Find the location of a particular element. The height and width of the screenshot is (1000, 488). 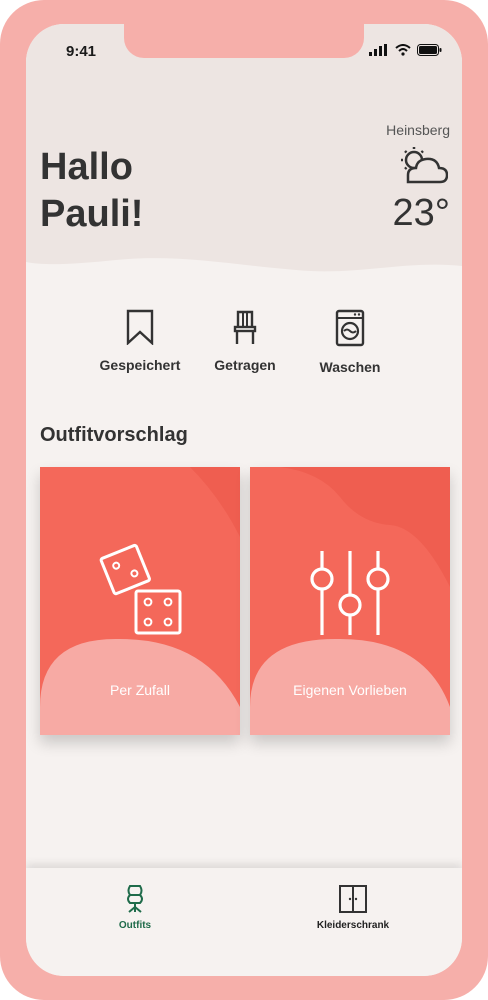

tab-wardrobe: Kleiderschrank is located at coordinates (353, 907).